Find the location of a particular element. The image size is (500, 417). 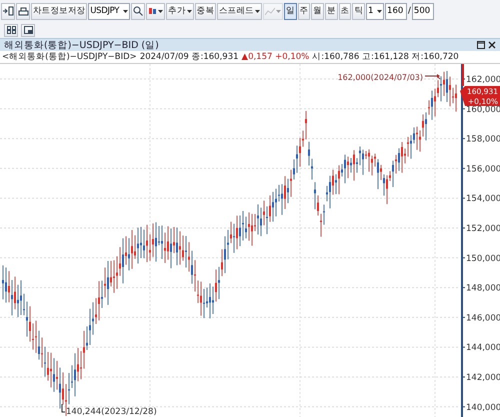

close-icon is located at coordinates (492, 45).